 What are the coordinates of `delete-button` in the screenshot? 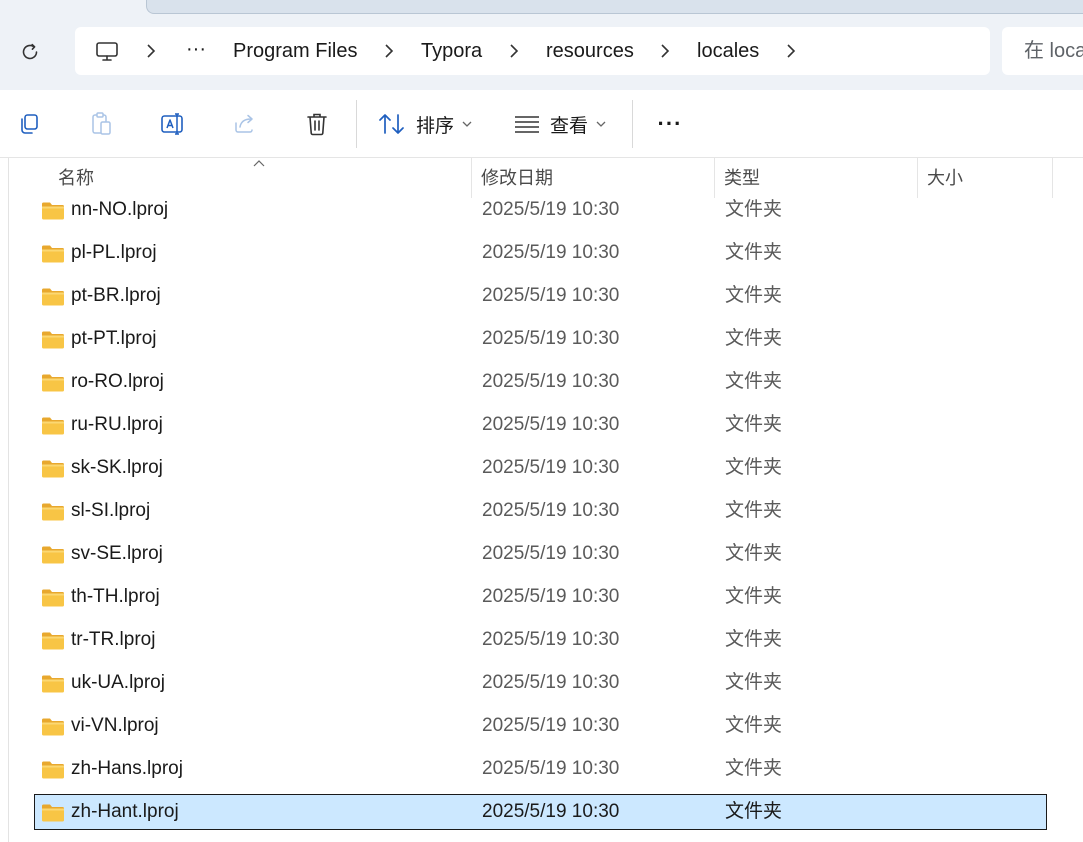 It's located at (317, 124).